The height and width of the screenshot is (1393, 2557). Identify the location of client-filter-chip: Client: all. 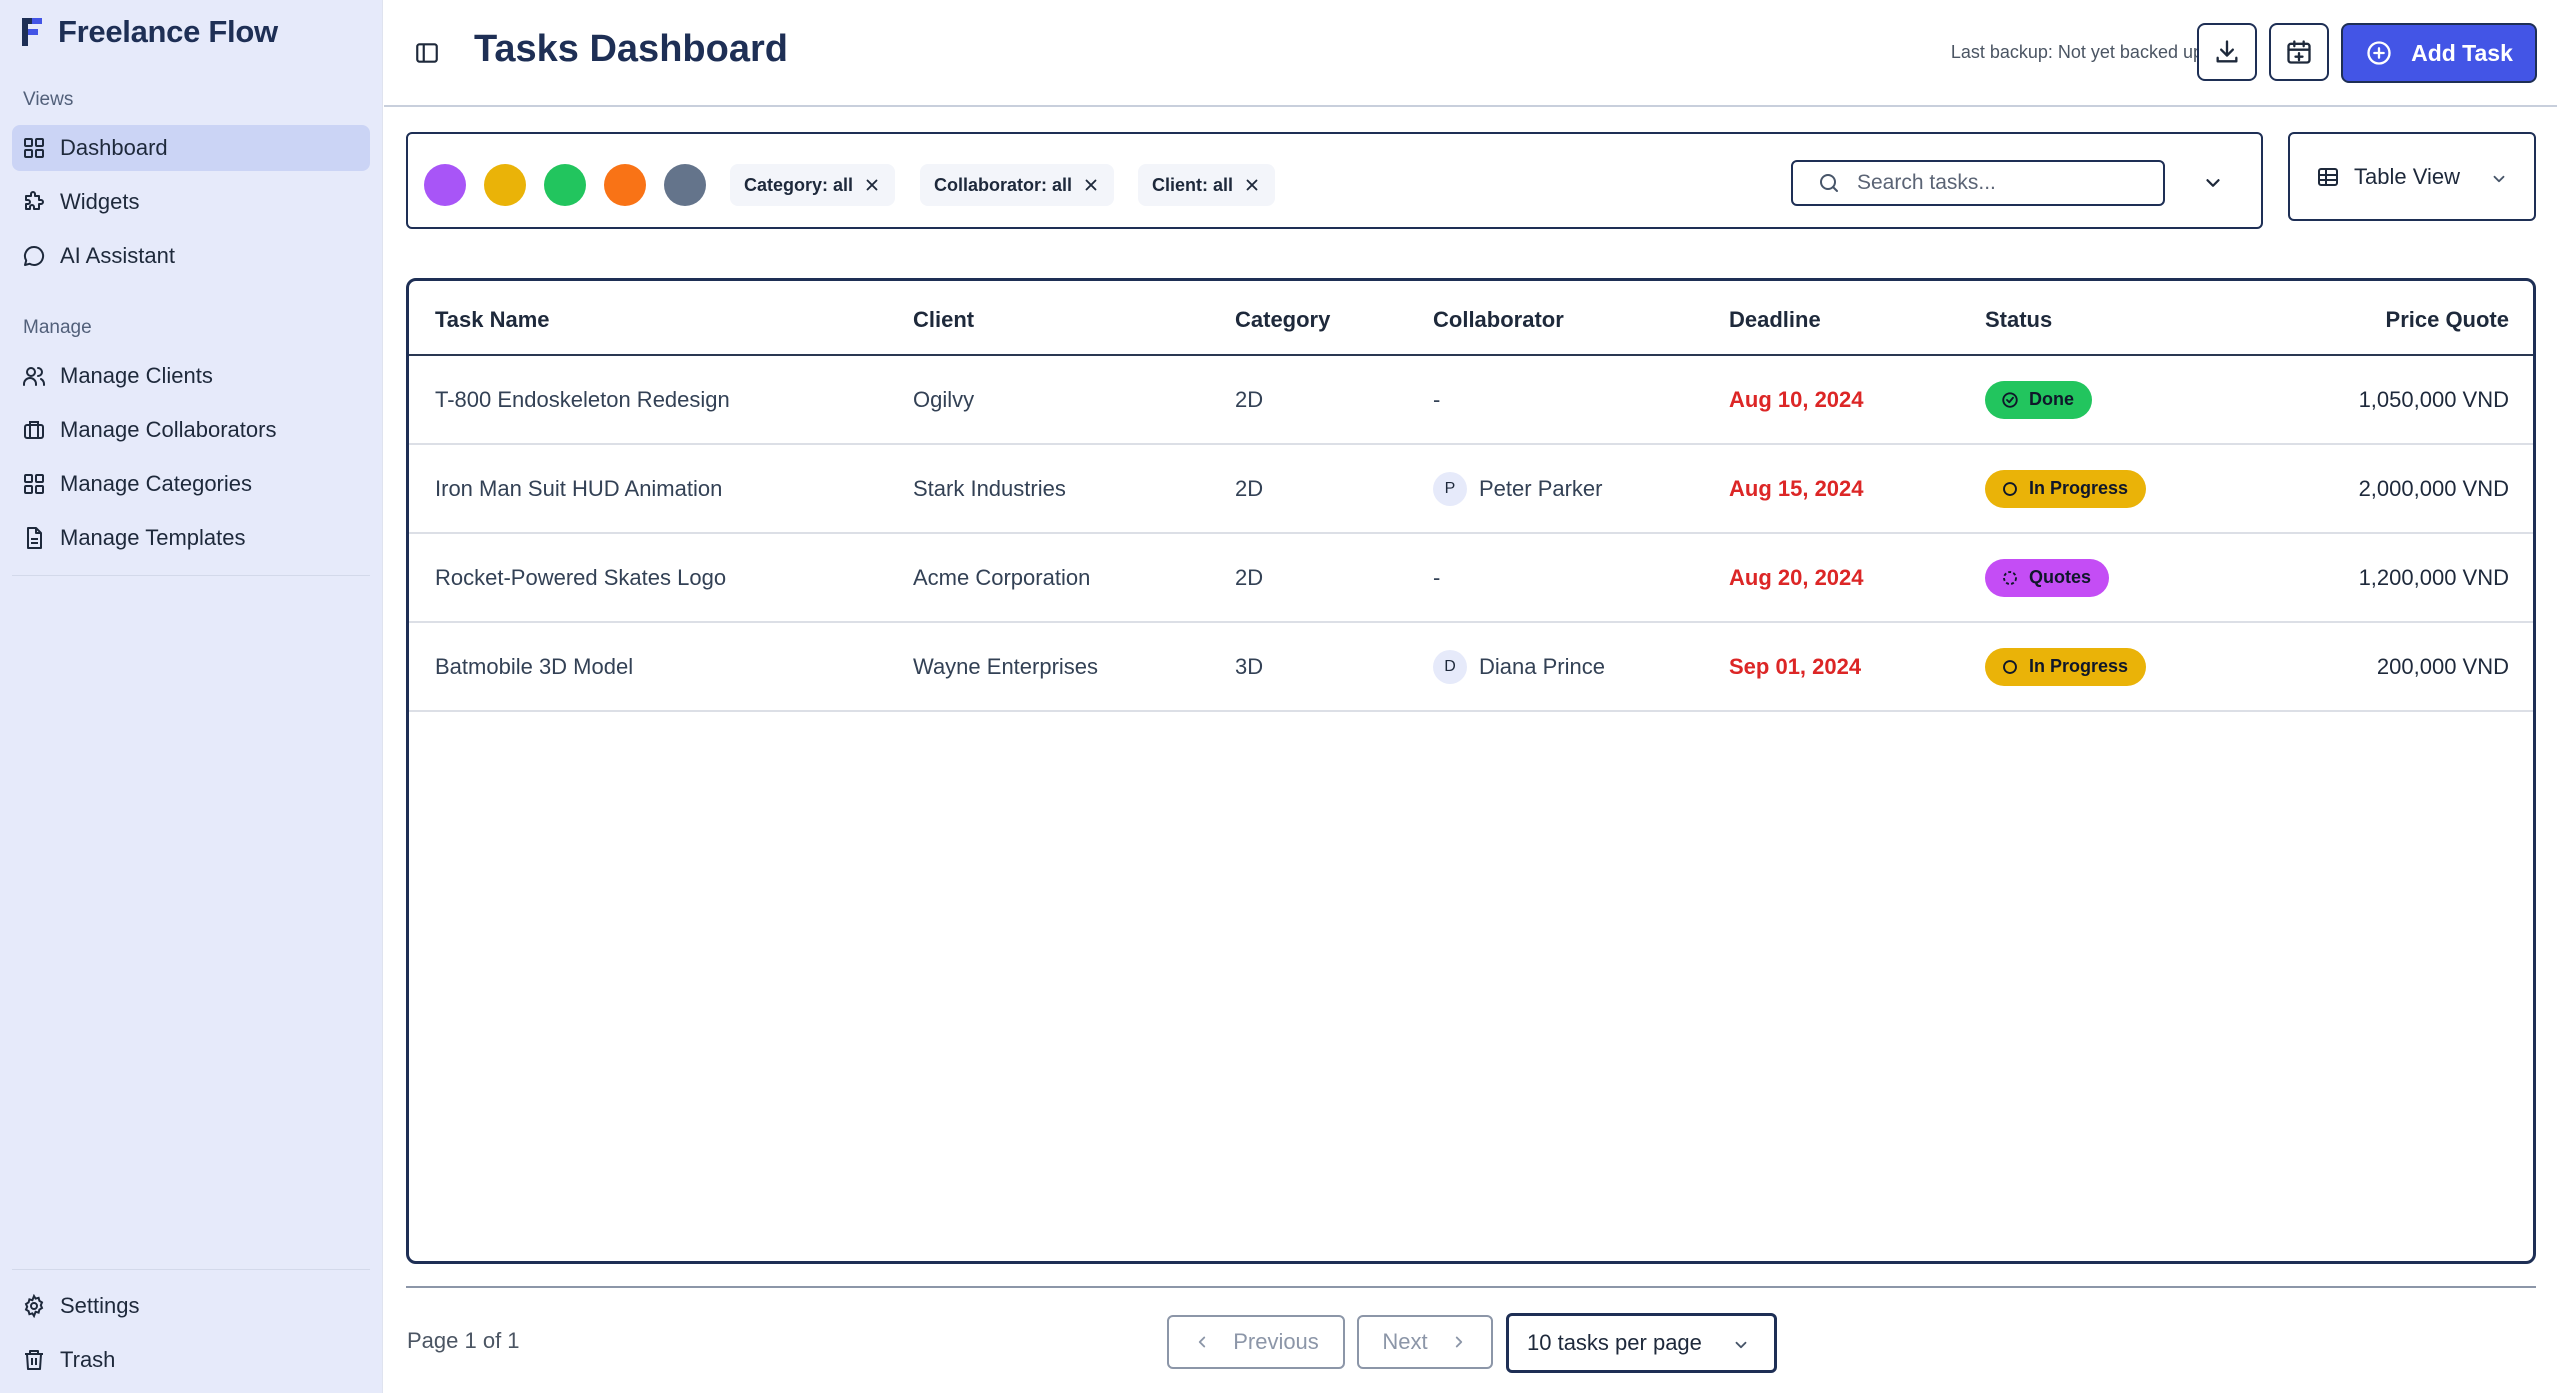
(1207, 185).